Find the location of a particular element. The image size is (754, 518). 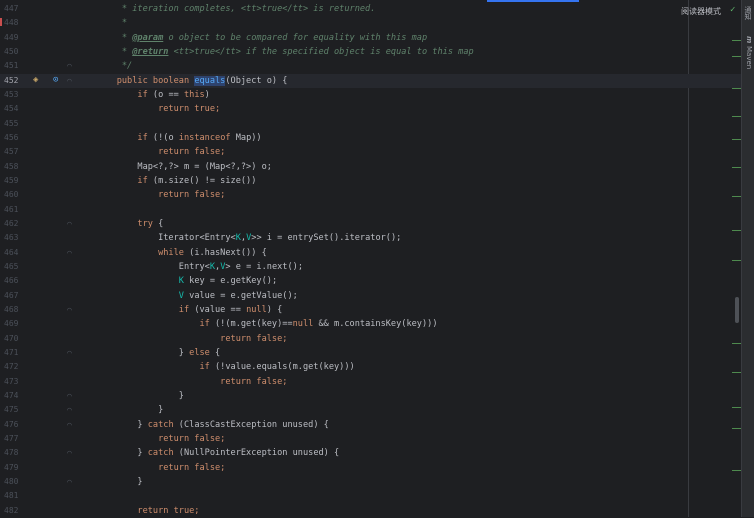

line-number: 465 is located at coordinates (16, 267).